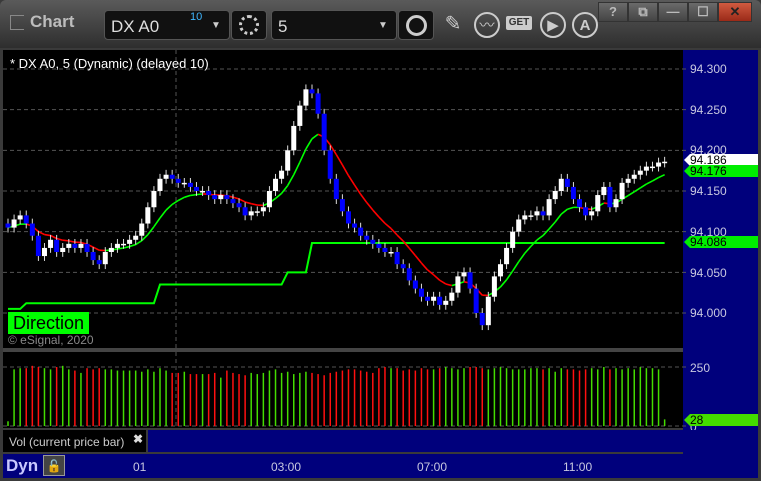  Describe the element at coordinates (54, 465) in the screenshot. I see `lock-icon: 🔓` at that location.